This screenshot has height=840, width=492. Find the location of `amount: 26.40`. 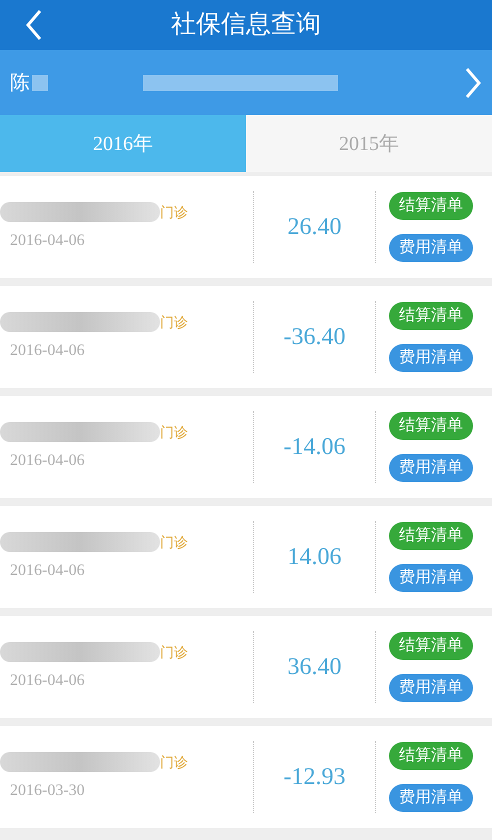

amount: 26.40 is located at coordinates (315, 227).